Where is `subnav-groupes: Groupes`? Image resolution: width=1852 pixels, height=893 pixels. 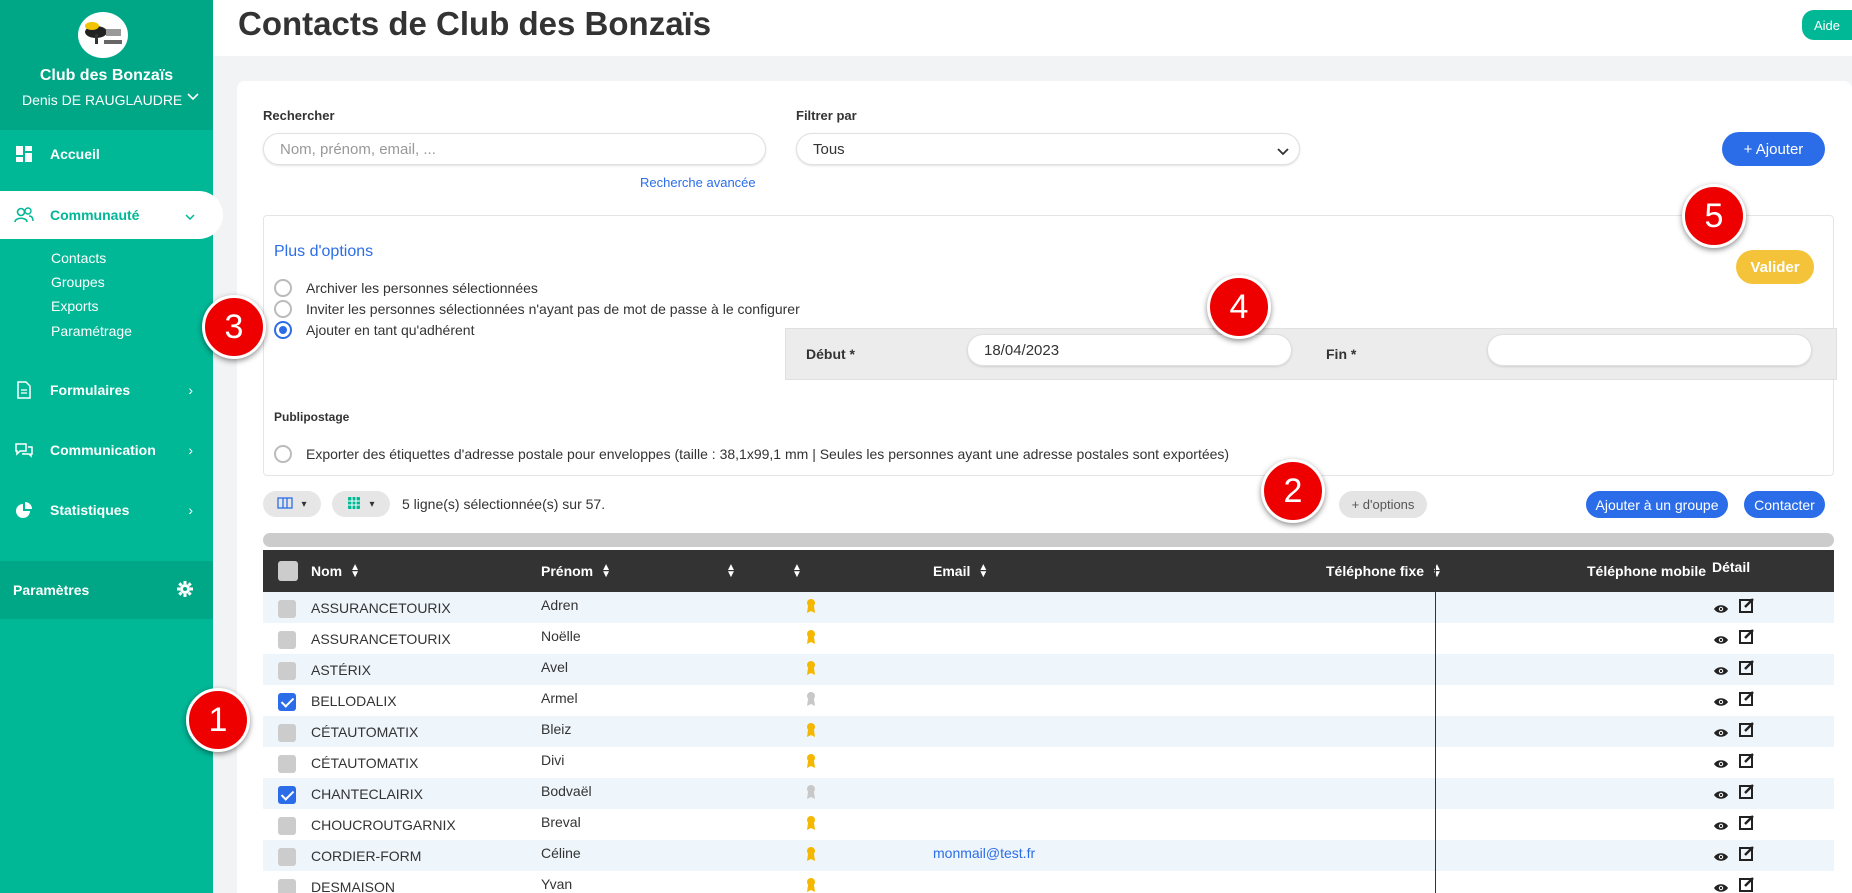 subnav-groupes: Groupes is located at coordinates (78, 282).